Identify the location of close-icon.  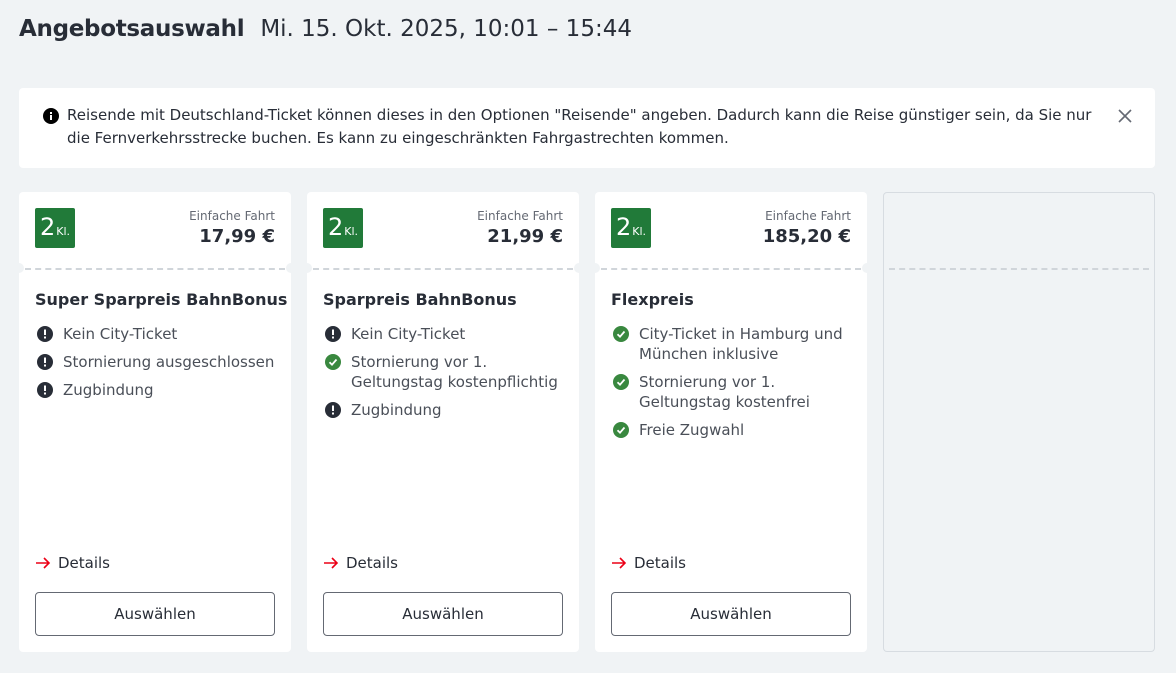
(1125, 116).